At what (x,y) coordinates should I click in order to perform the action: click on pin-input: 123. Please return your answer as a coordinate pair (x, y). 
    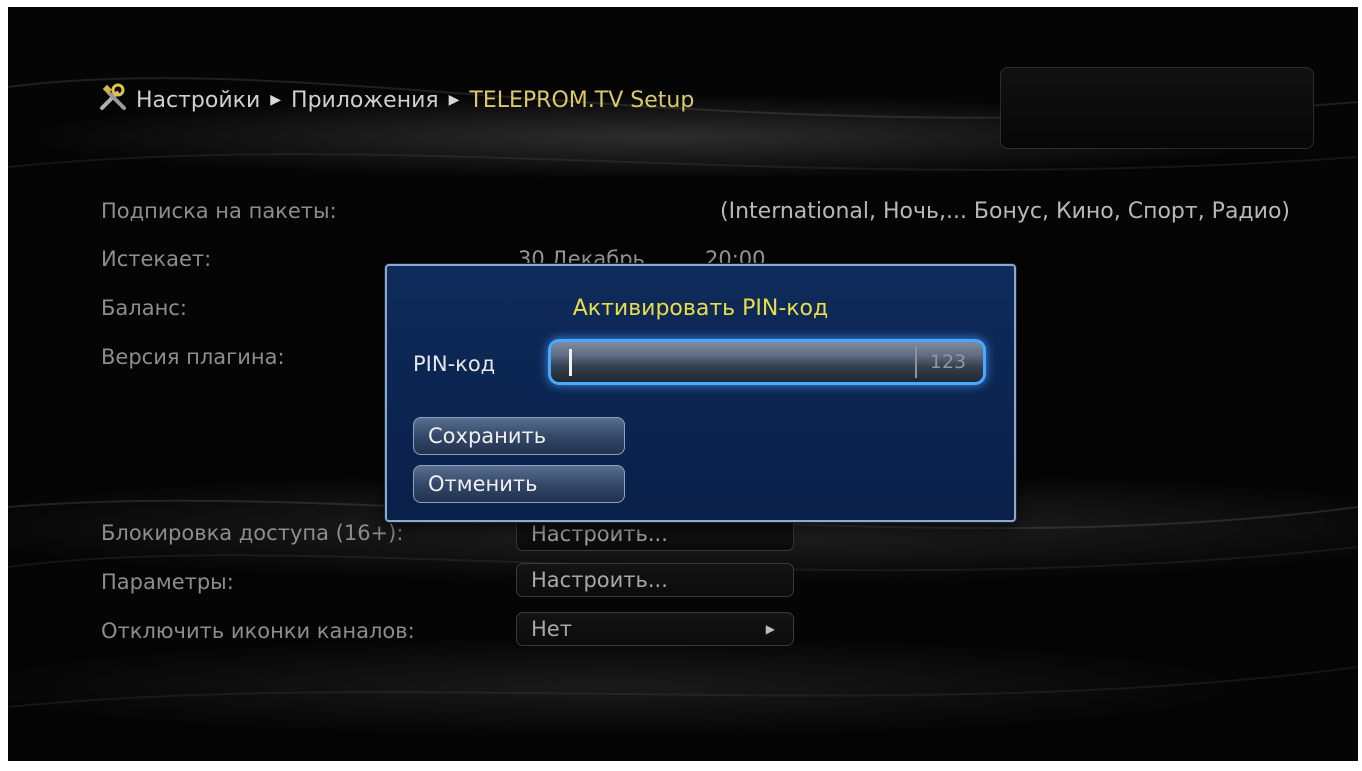
    Looking at the image, I should click on (767, 362).